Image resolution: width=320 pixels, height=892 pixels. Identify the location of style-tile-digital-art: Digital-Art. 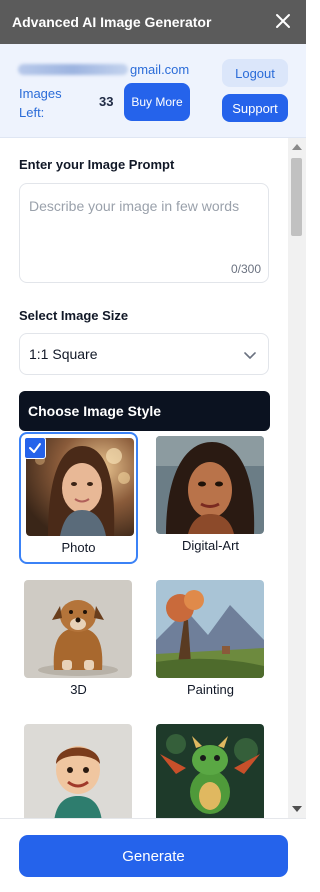
(210, 498).